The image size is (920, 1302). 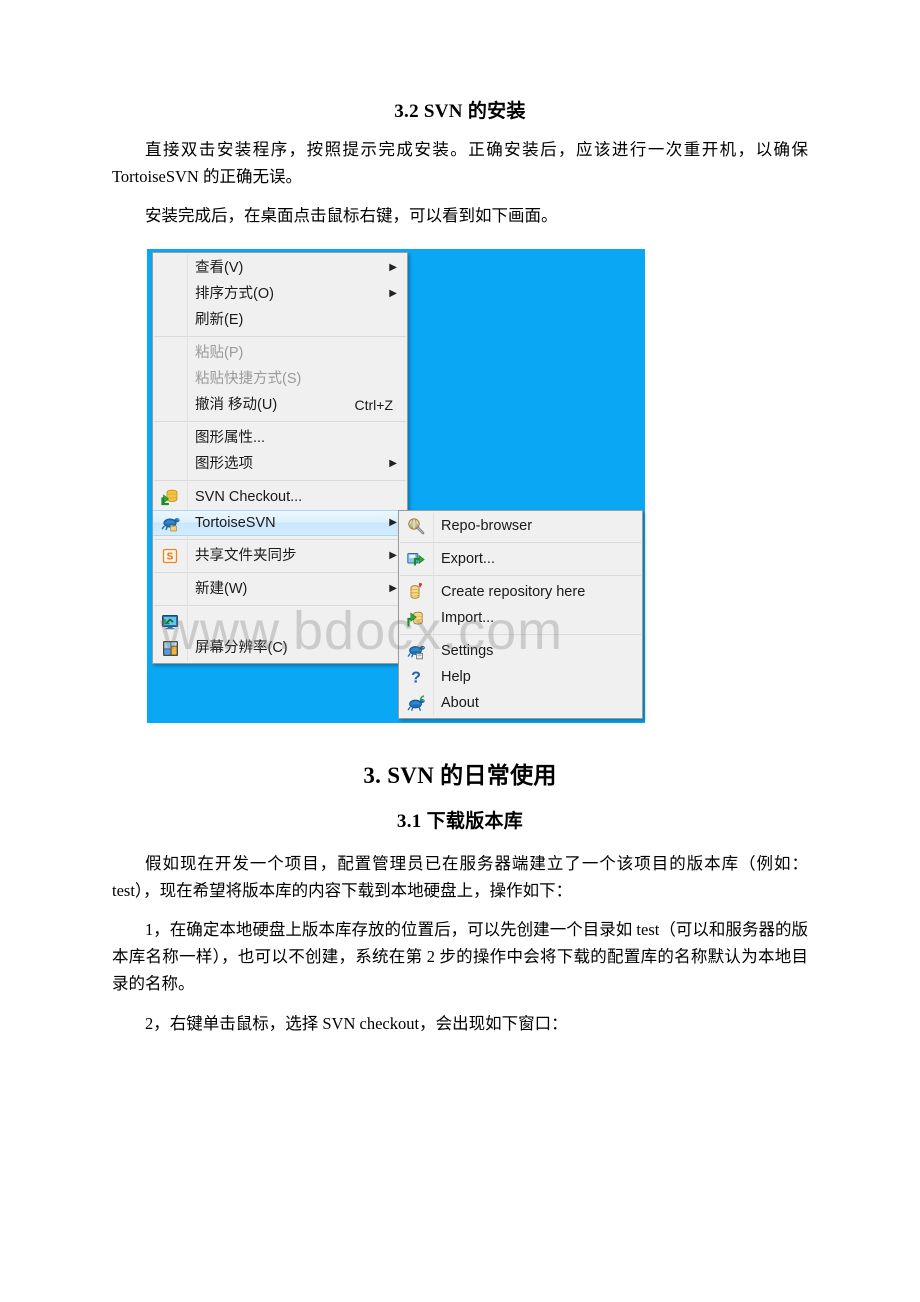 What do you see at coordinates (219, 268) in the screenshot?
I see `menu-item-label: 查看(V)` at bounding box center [219, 268].